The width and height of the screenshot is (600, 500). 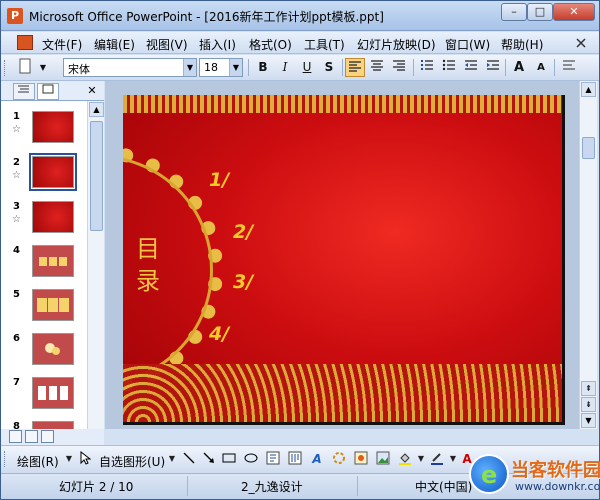 What do you see at coordinates (95, 273) in the screenshot?
I see `thumbnails-scrollbar: ▲ ▼` at bounding box center [95, 273].